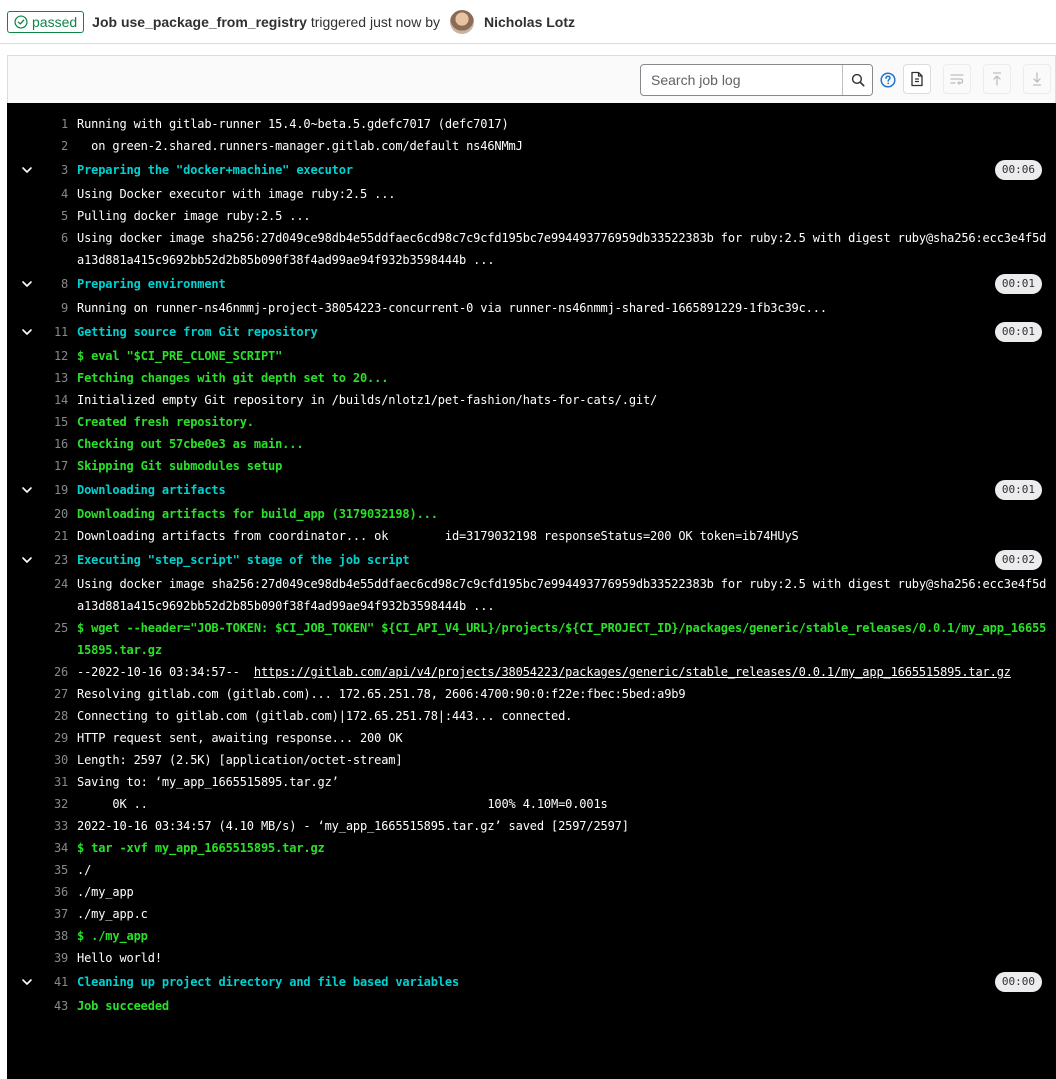 This screenshot has height=1079, width=1056. What do you see at coordinates (42, 356) in the screenshot?
I see `line-number: 12` at bounding box center [42, 356].